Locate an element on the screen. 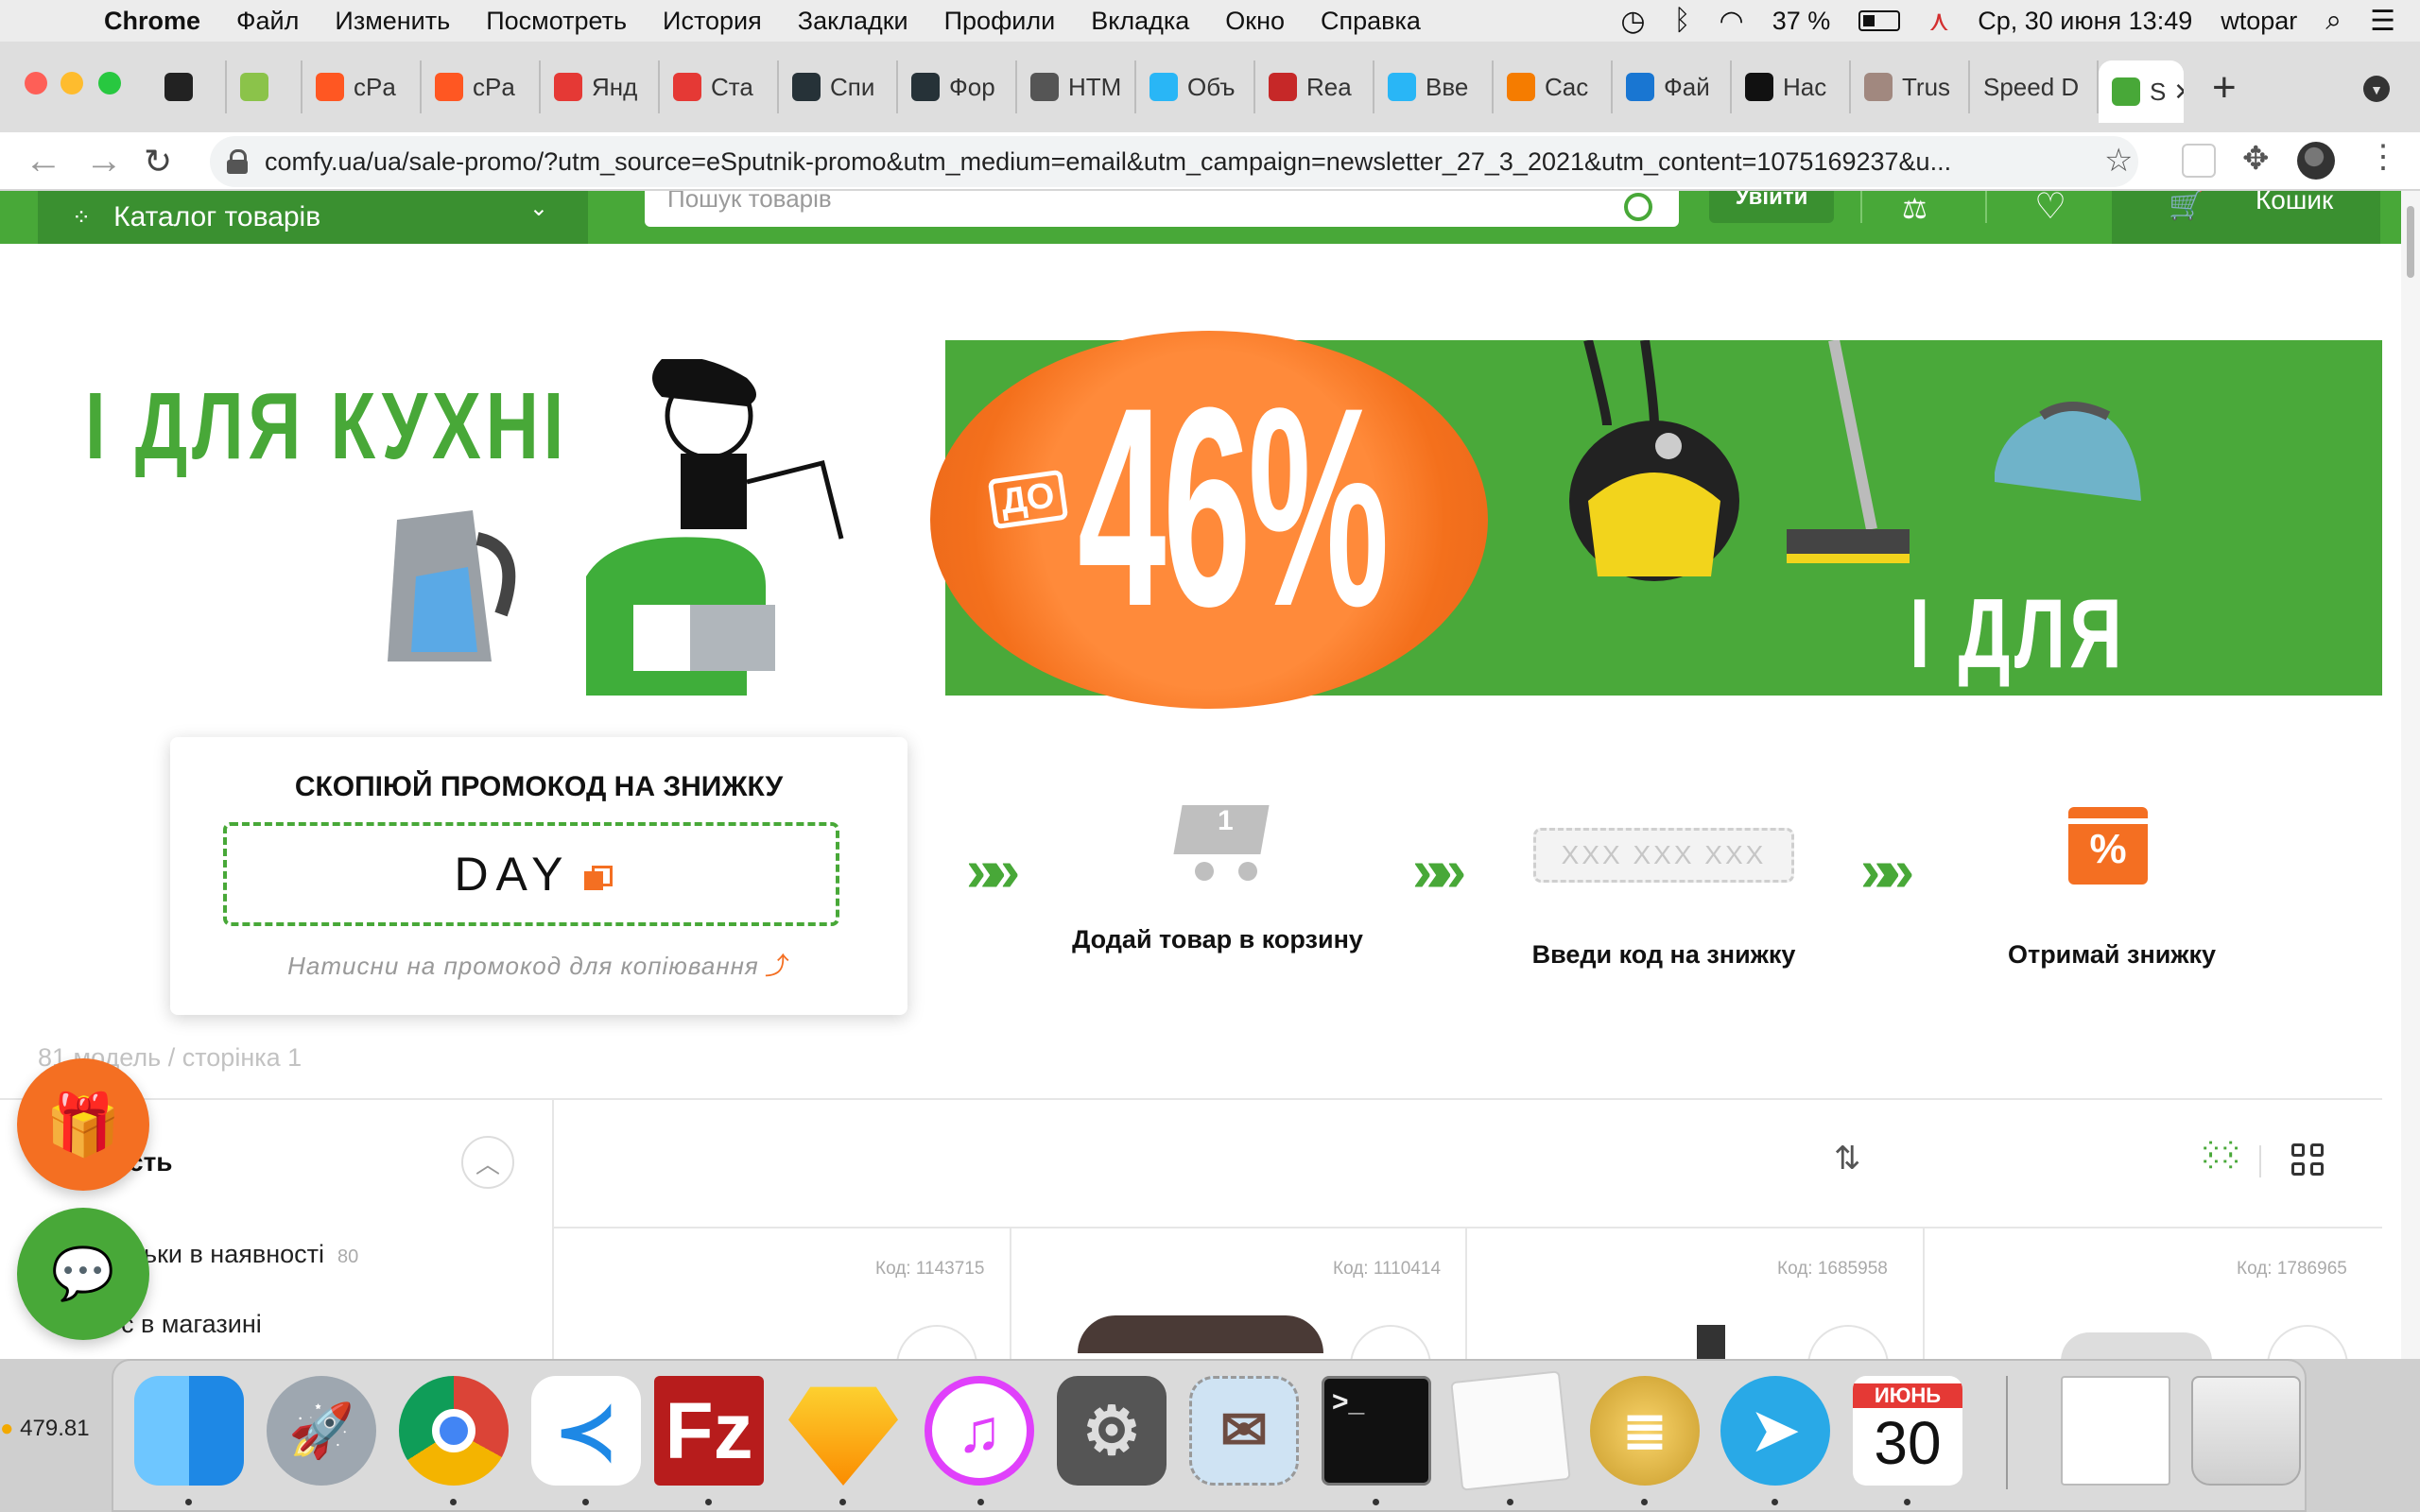 The image size is (2420, 1512). copy-icon is located at coordinates (598, 878).